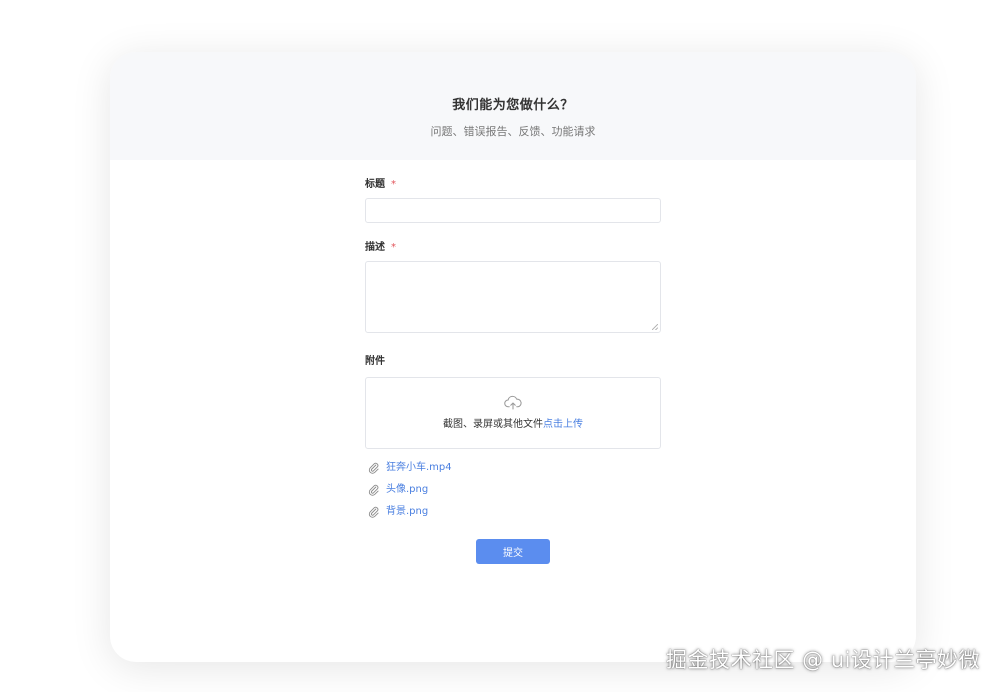 This screenshot has height=692, width=1000. What do you see at coordinates (513, 248) in the screenshot?
I see `description-label: 描述 *` at bounding box center [513, 248].